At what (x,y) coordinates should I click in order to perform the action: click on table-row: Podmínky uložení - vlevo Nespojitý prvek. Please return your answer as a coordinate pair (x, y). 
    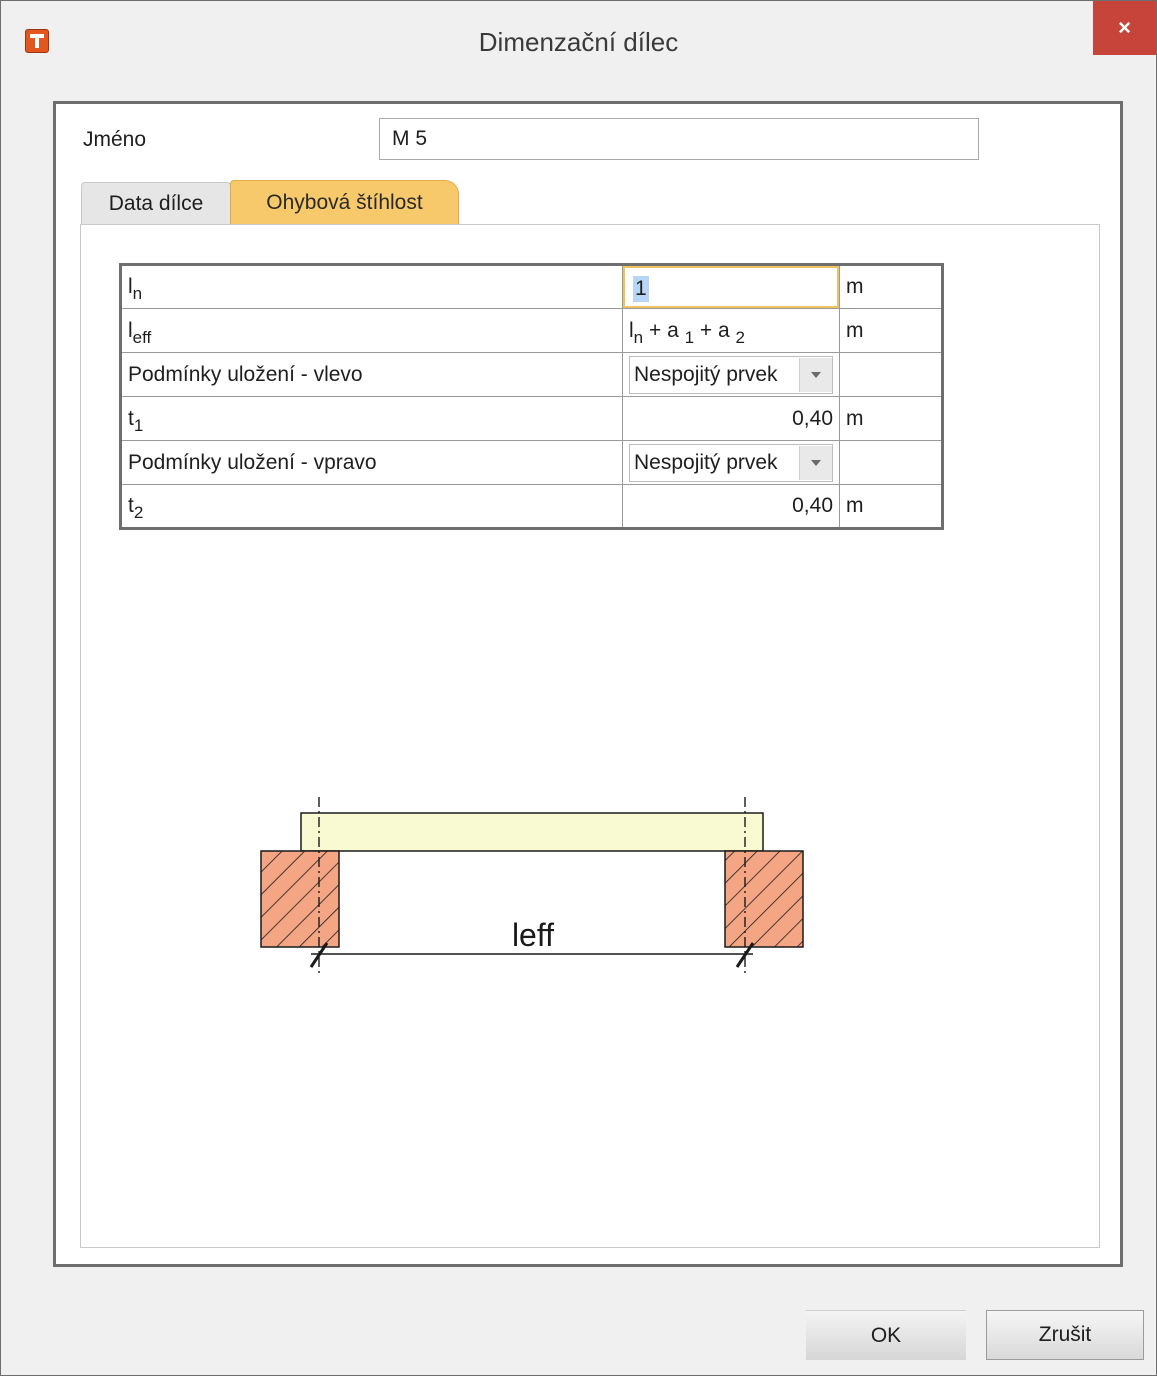
    Looking at the image, I should click on (531, 374).